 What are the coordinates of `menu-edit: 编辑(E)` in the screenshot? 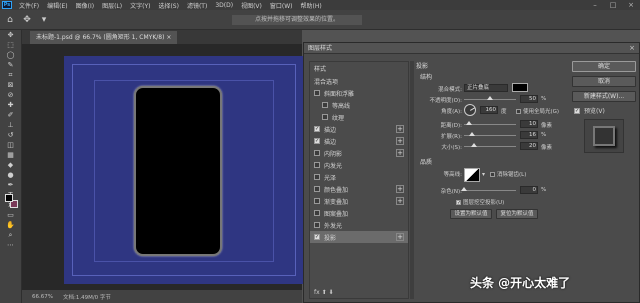 It's located at (57, 5).